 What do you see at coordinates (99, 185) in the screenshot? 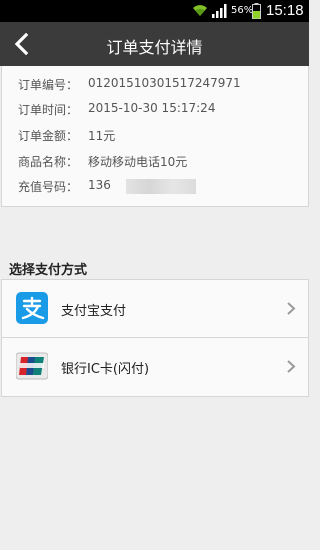
I see `recharge-number-value: 136` at bounding box center [99, 185].